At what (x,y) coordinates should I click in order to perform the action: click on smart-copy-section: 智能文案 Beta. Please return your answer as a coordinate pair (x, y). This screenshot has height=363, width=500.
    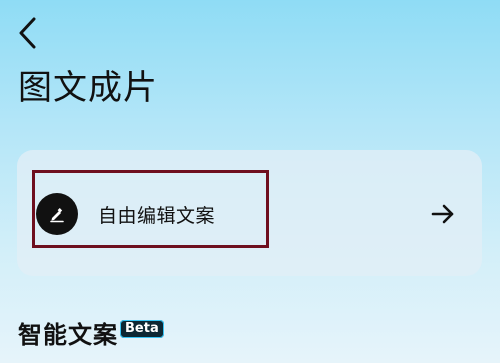
    Looking at the image, I should click on (91, 338).